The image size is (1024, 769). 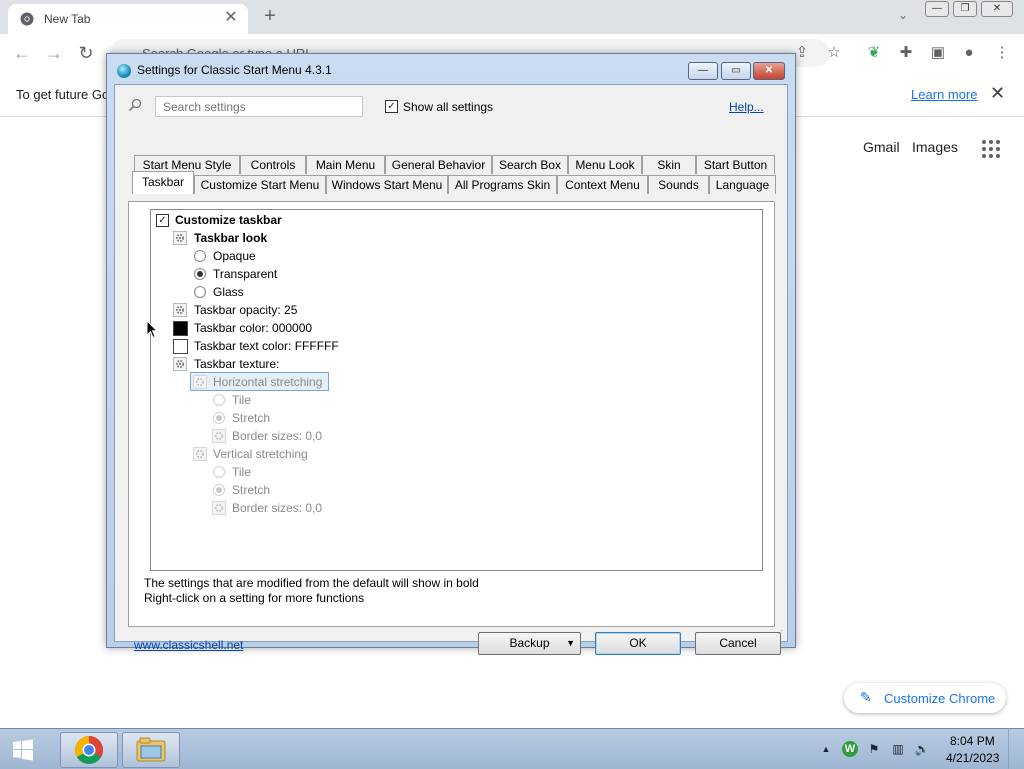 What do you see at coordinates (128, 19) in the screenshot?
I see `tab-new-tab: New Tab ✕` at bounding box center [128, 19].